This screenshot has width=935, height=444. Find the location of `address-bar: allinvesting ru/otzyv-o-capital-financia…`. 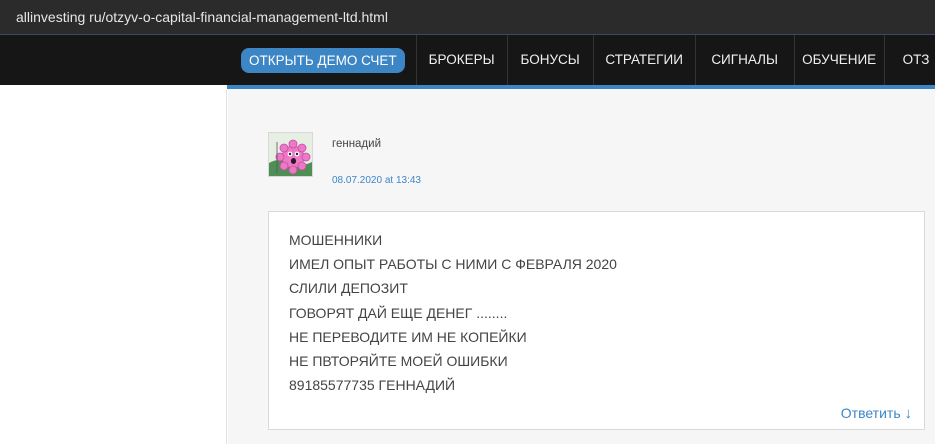

address-bar: allinvesting ru/otzyv-o-capital-financia… is located at coordinates (467, 17).